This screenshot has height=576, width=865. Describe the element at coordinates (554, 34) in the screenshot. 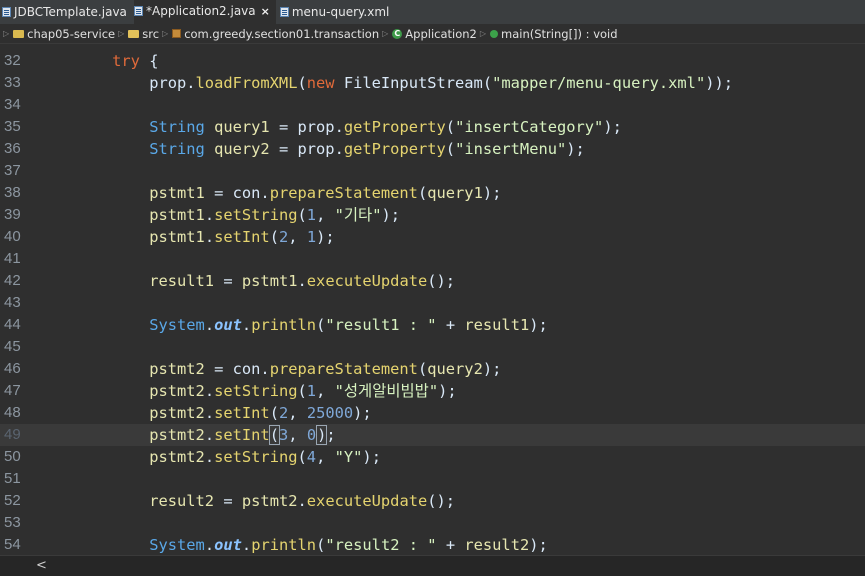

I see `breadcrumb-item-method: main(String[]) : void` at that location.